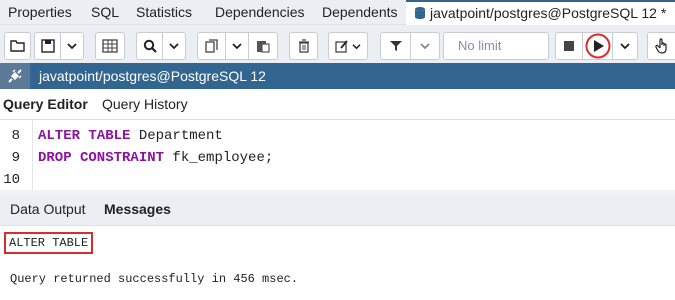  Describe the element at coordinates (137, 209) in the screenshot. I see `tab-messages: Messages` at that location.